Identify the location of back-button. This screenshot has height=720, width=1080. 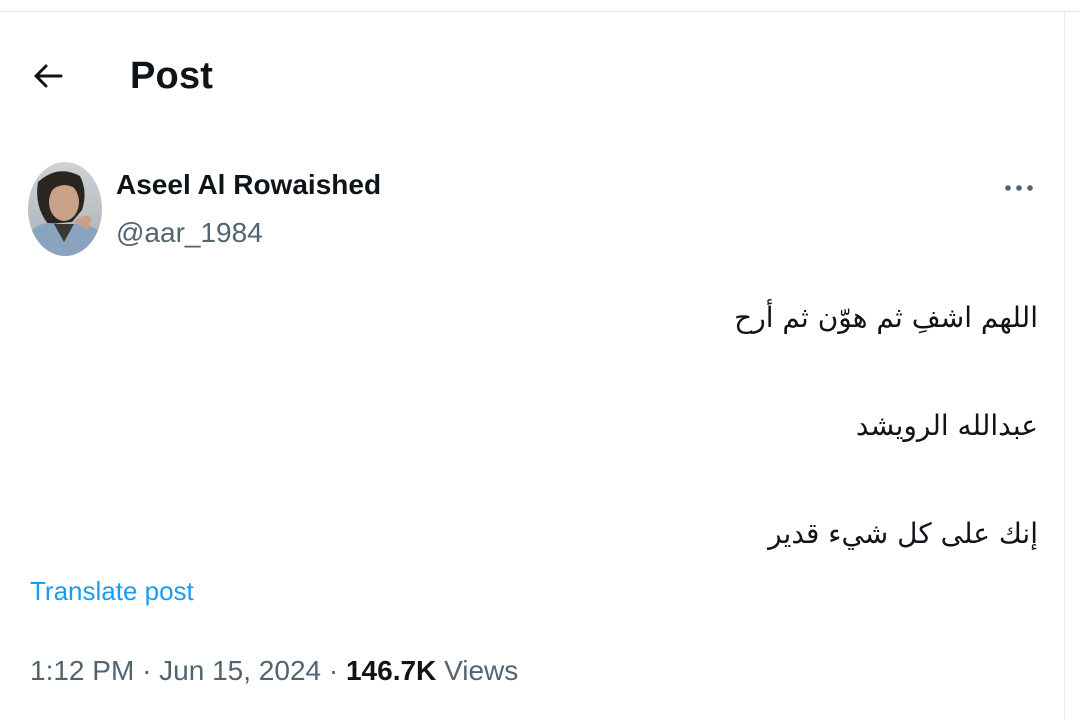
(48, 76).